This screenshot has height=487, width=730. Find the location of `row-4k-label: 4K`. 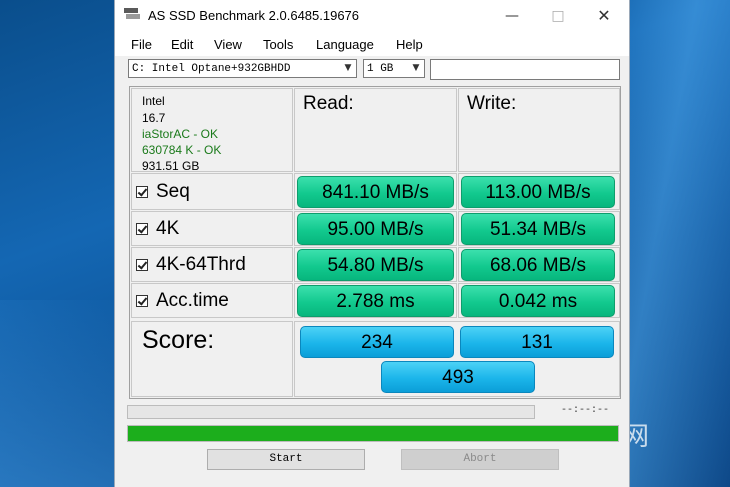

row-4k-label: 4K is located at coordinates (168, 228).